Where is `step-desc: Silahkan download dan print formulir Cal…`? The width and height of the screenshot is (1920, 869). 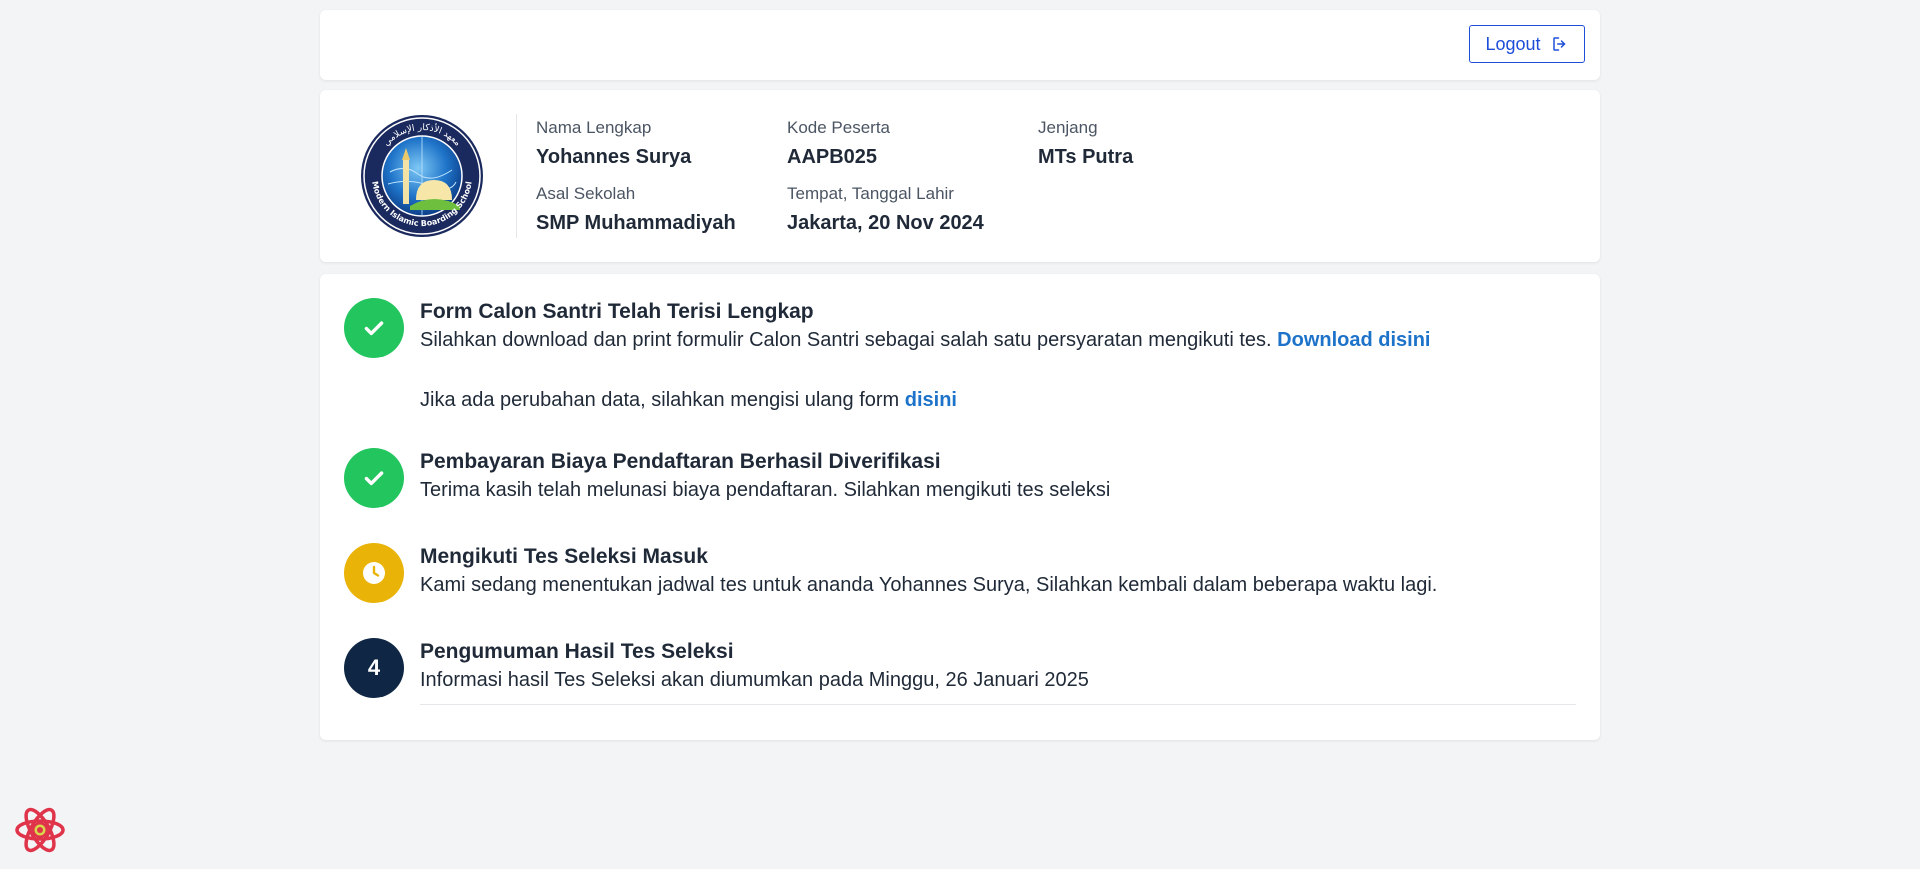 step-desc: Silahkan download dan print formulir Cal… is located at coordinates (998, 340).